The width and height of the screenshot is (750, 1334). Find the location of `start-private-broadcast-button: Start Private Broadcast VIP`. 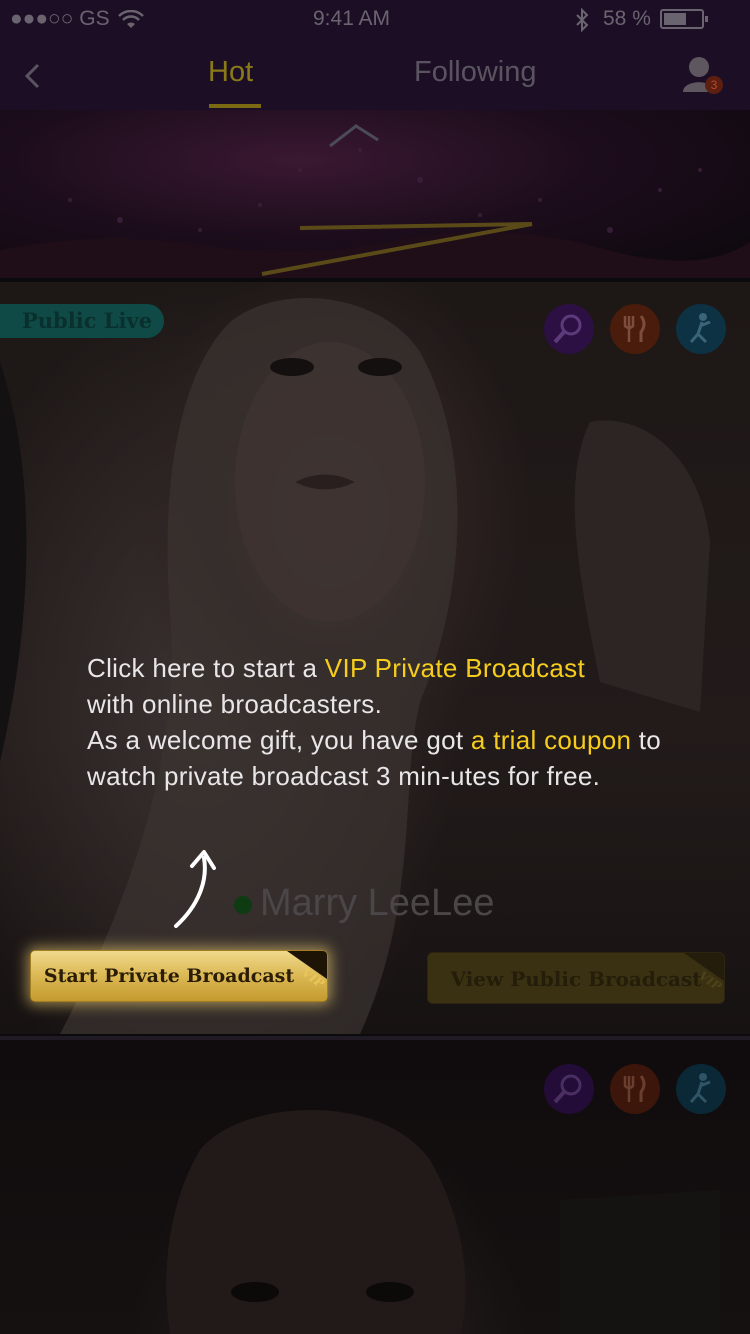

start-private-broadcast-button: Start Private Broadcast VIP is located at coordinates (179, 976).